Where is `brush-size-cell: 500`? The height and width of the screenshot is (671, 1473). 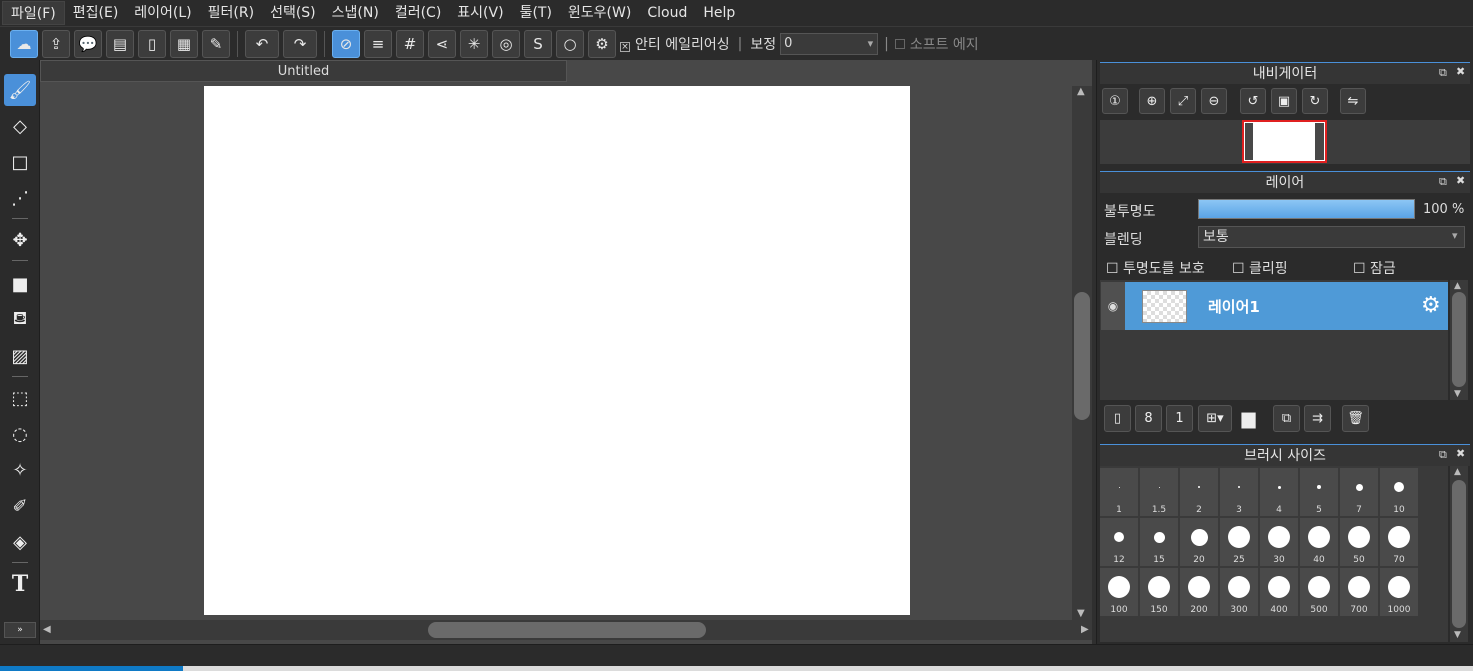 brush-size-cell: 500 is located at coordinates (1319, 592).